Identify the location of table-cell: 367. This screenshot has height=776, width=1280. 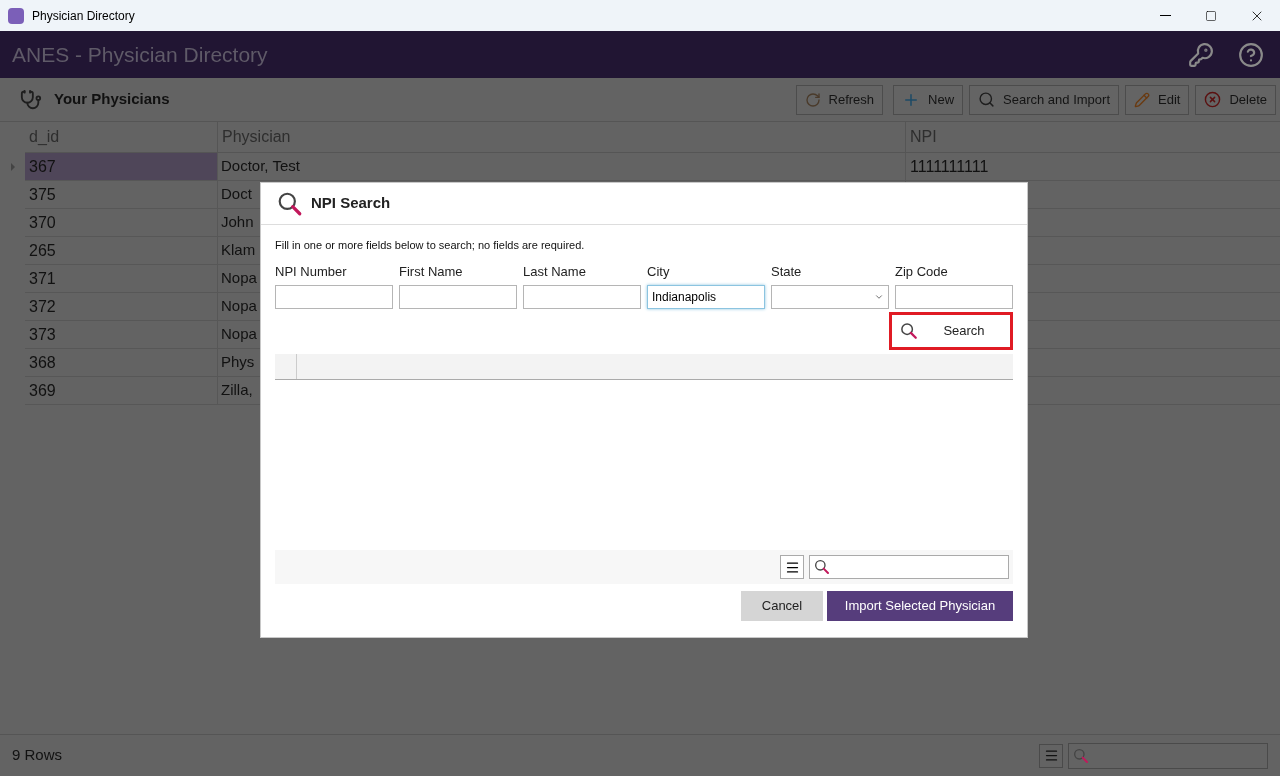
(121, 166).